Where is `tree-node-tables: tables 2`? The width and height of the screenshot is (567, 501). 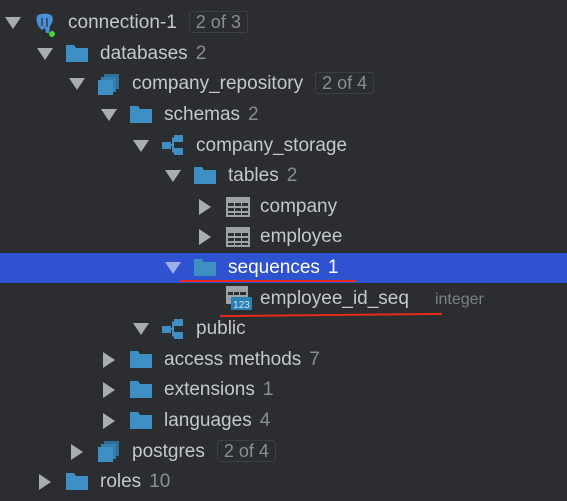
tree-node-tables: tables 2 is located at coordinates (283, 176).